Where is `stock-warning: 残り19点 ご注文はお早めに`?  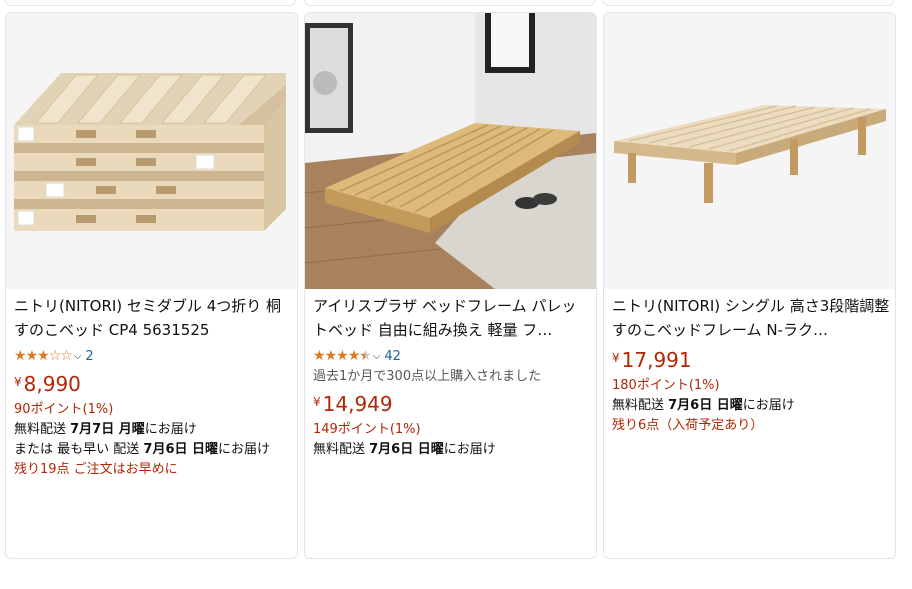 stock-warning: 残り19点 ご注文はお早めに is located at coordinates (96, 469).